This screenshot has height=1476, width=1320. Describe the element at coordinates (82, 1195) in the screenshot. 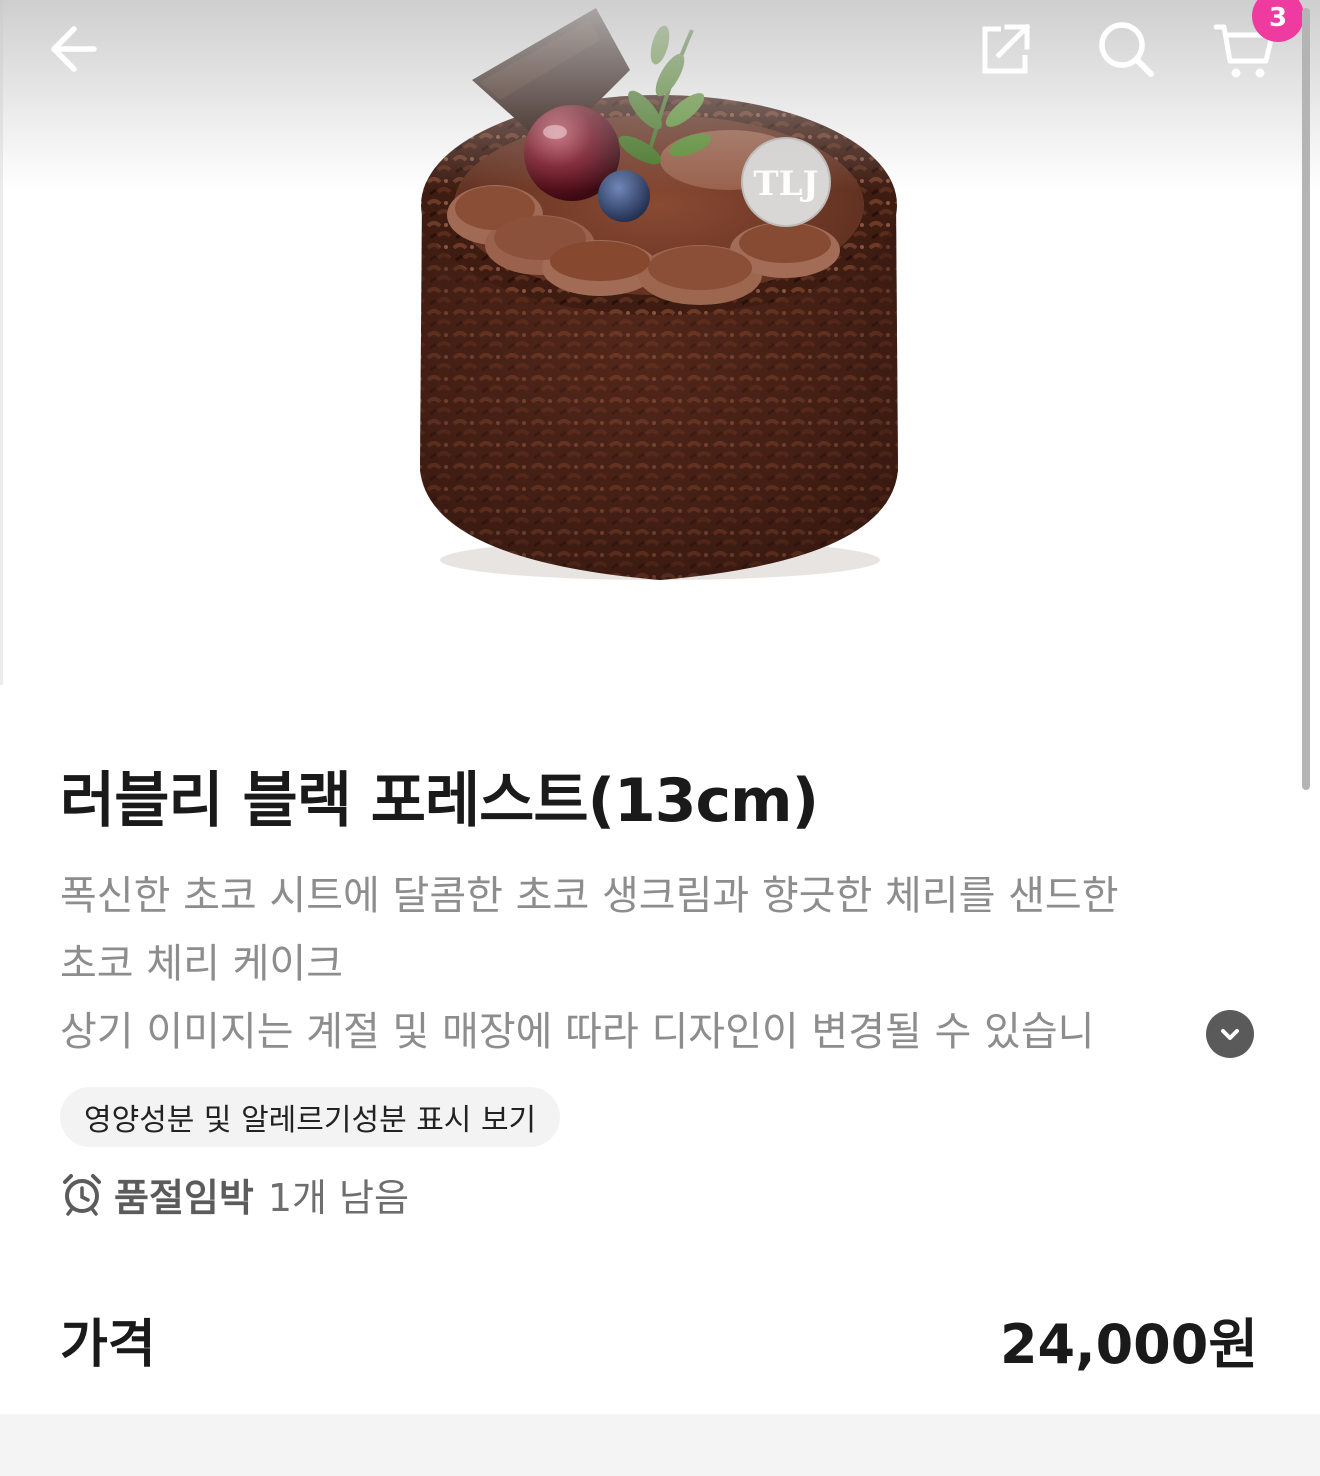

I see `alarm-clock-icon` at that location.